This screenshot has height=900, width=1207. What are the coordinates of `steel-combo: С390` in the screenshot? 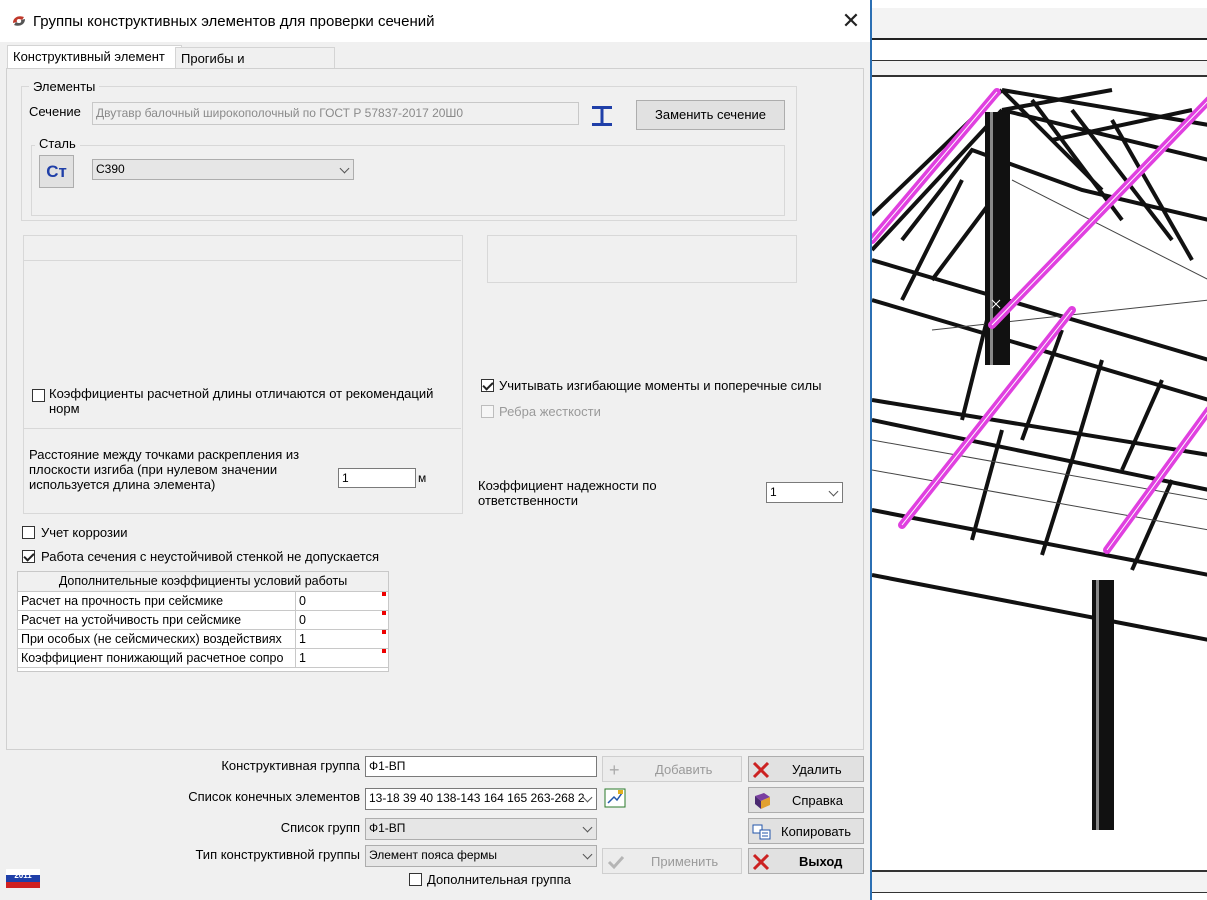 It's located at (223, 169).